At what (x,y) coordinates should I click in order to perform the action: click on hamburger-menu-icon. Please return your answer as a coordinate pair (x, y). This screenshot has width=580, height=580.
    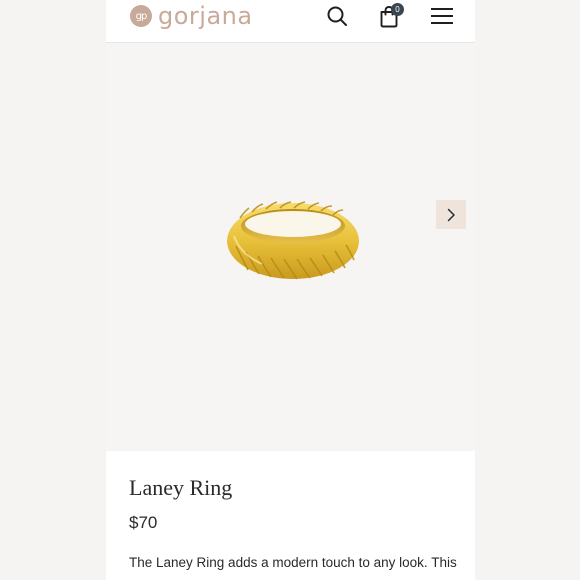
    Looking at the image, I should click on (442, 16).